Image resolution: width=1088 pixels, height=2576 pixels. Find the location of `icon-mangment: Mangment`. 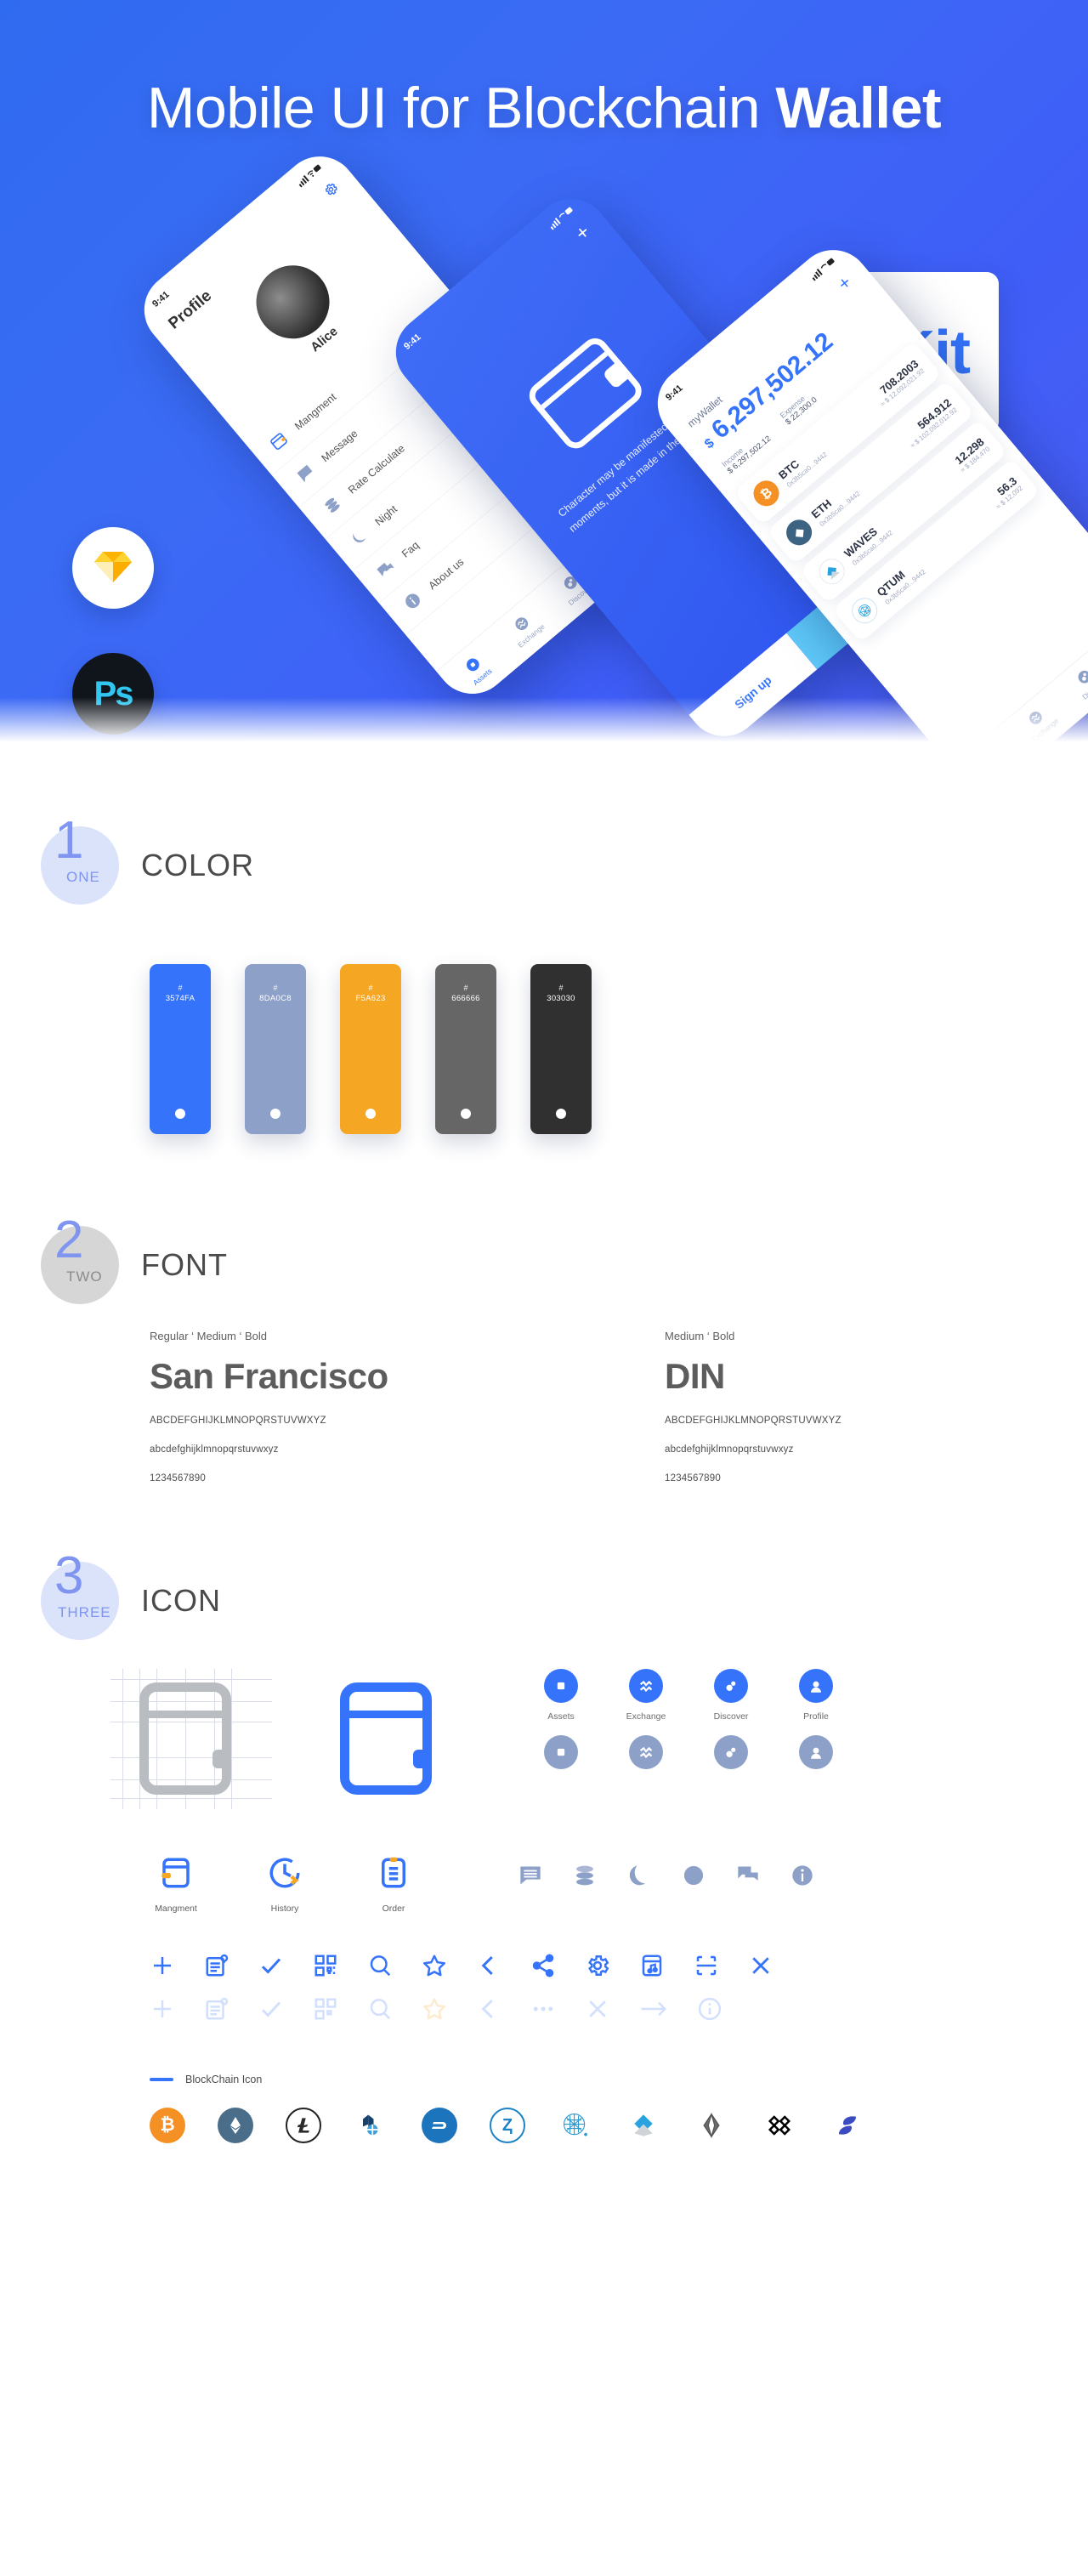

icon-mangment: Mangment is located at coordinates (175, 1885).